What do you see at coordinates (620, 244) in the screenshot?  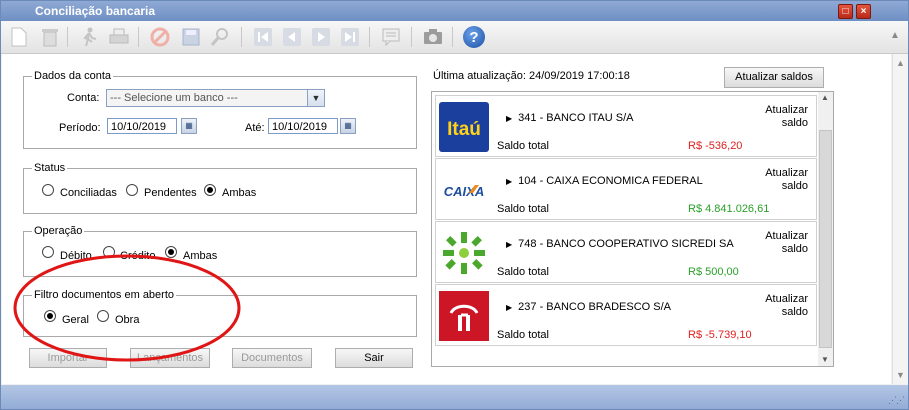 I see `bank-name: ▶ 748 - BANCO COOPERATIVO SICREDI SA` at bounding box center [620, 244].